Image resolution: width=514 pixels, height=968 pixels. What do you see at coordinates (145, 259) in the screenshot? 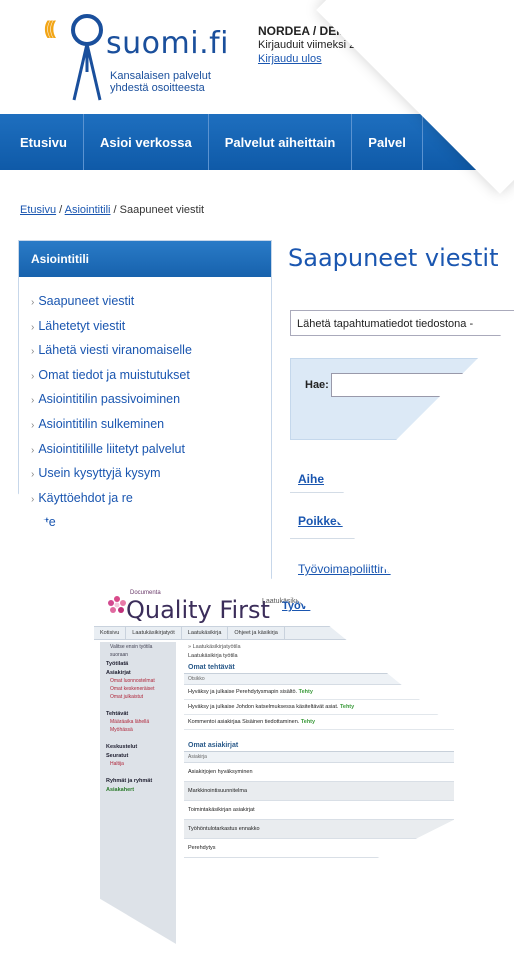
I see `sidebar-title: Asiointitili` at bounding box center [145, 259].